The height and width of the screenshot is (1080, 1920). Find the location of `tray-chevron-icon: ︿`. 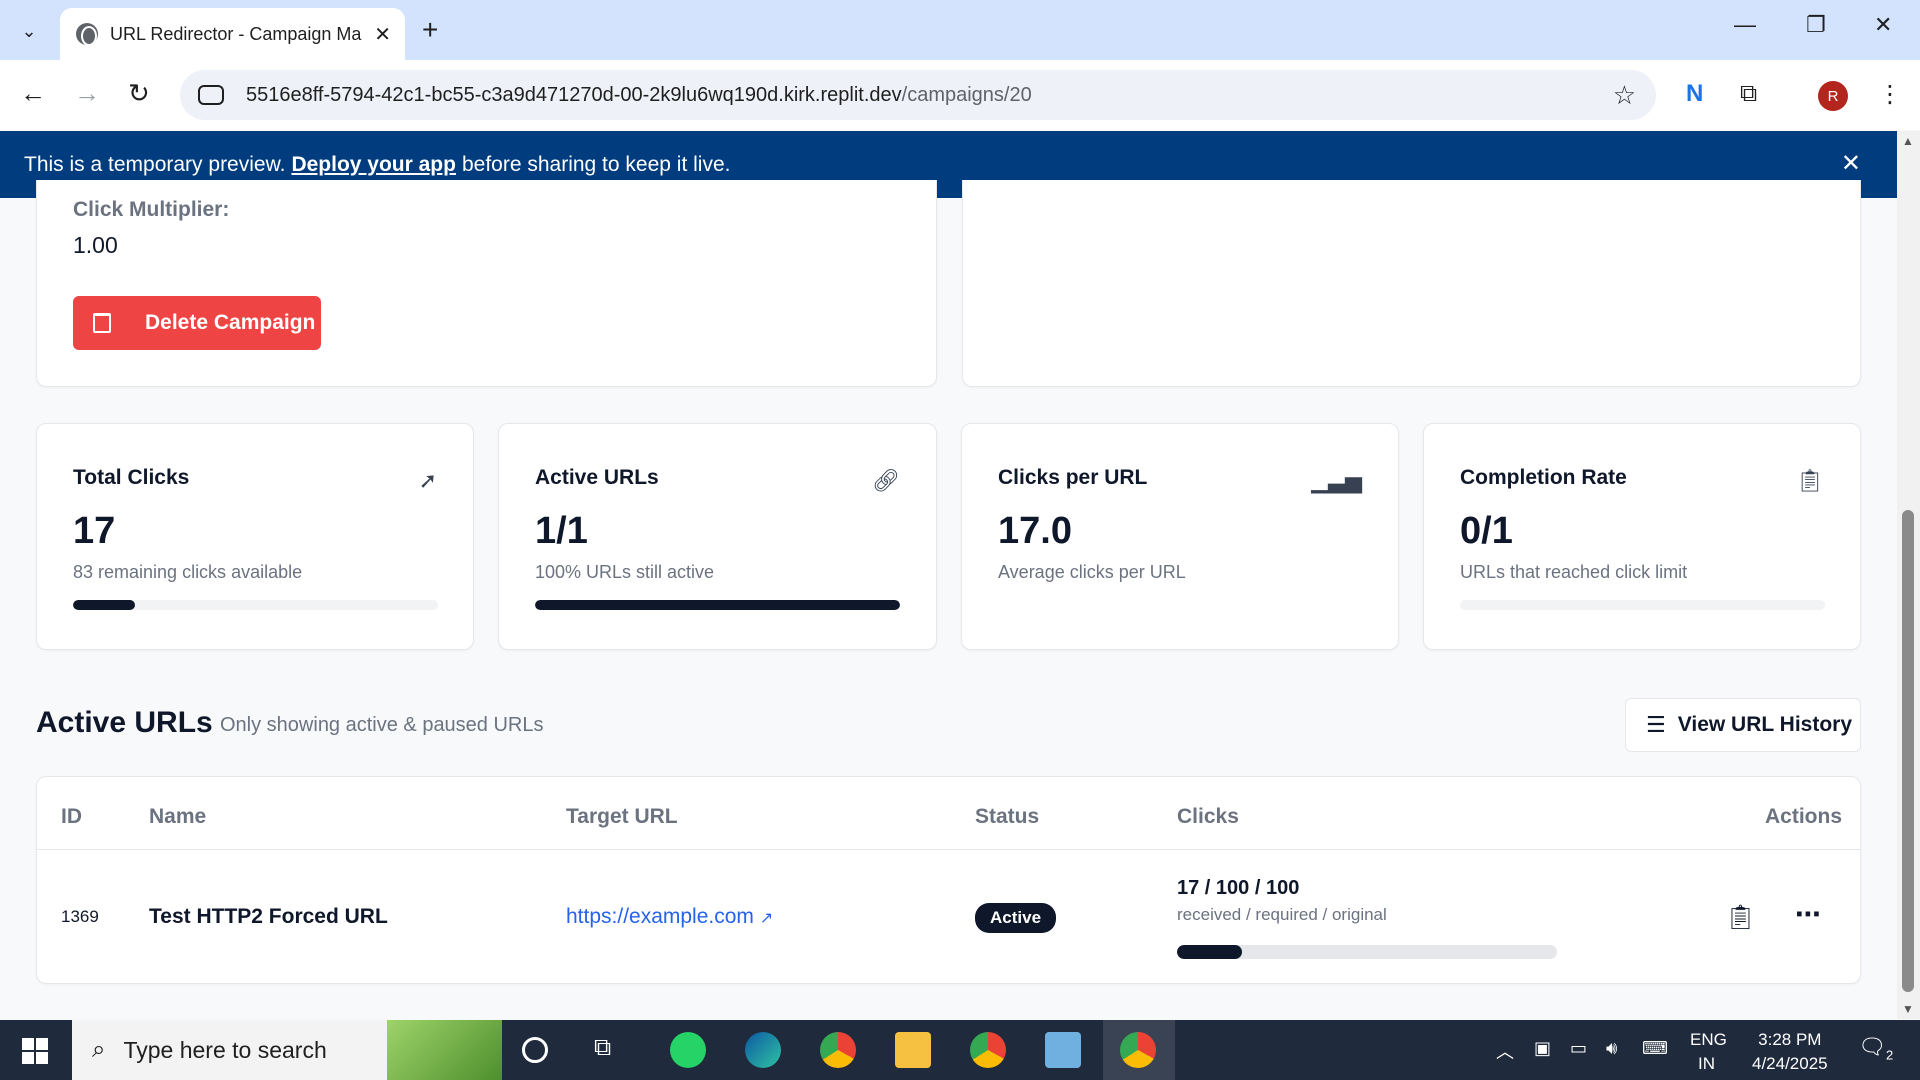

tray-chevron-icon: ︿ is located at coordinates (1505, 1051).